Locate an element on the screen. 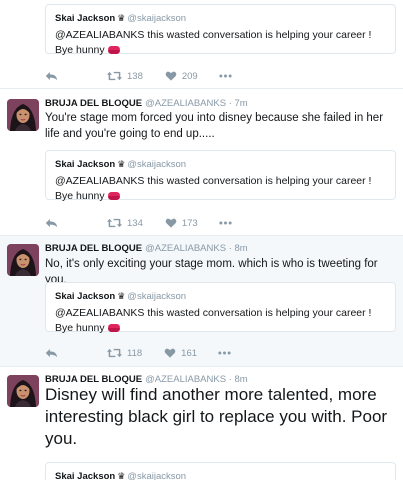 The height and width of the screenshot is (480, 403). retweet-count: 138 is located at coordinates (135, 76).